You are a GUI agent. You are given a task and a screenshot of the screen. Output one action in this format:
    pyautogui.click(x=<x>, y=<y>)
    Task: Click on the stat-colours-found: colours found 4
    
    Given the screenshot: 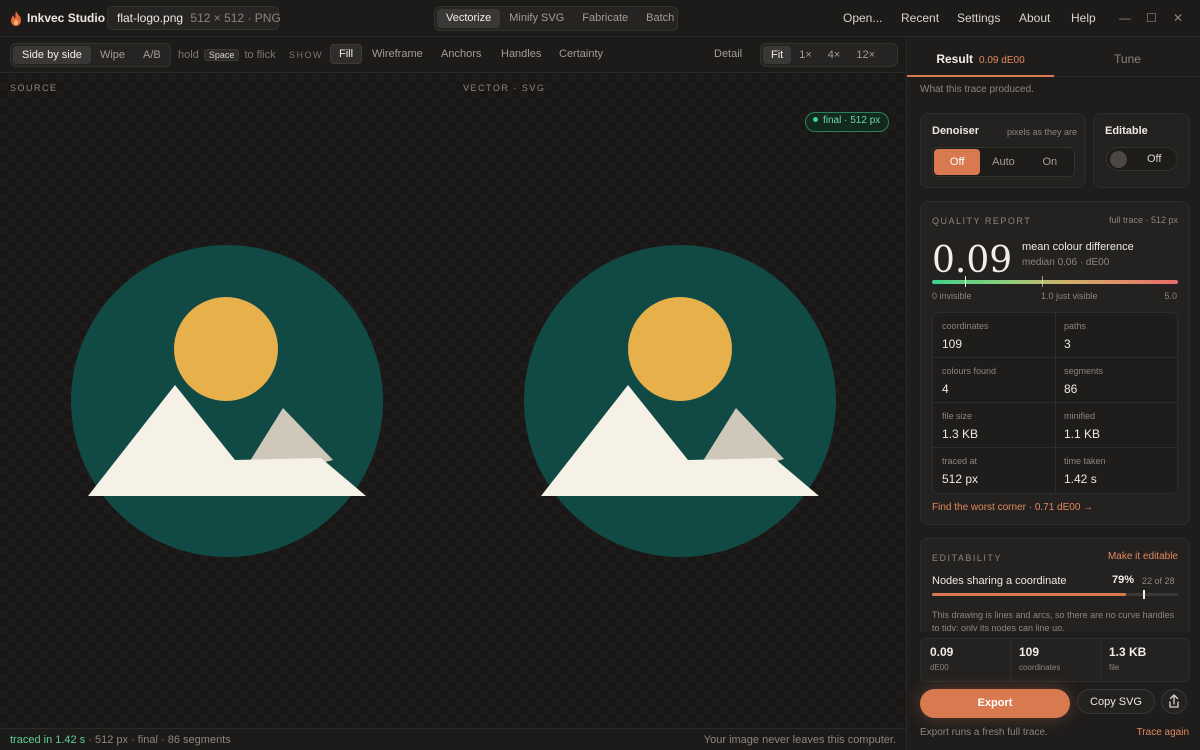 What is the action you would take?
    pyautogui.click(x=994, y=380)
    